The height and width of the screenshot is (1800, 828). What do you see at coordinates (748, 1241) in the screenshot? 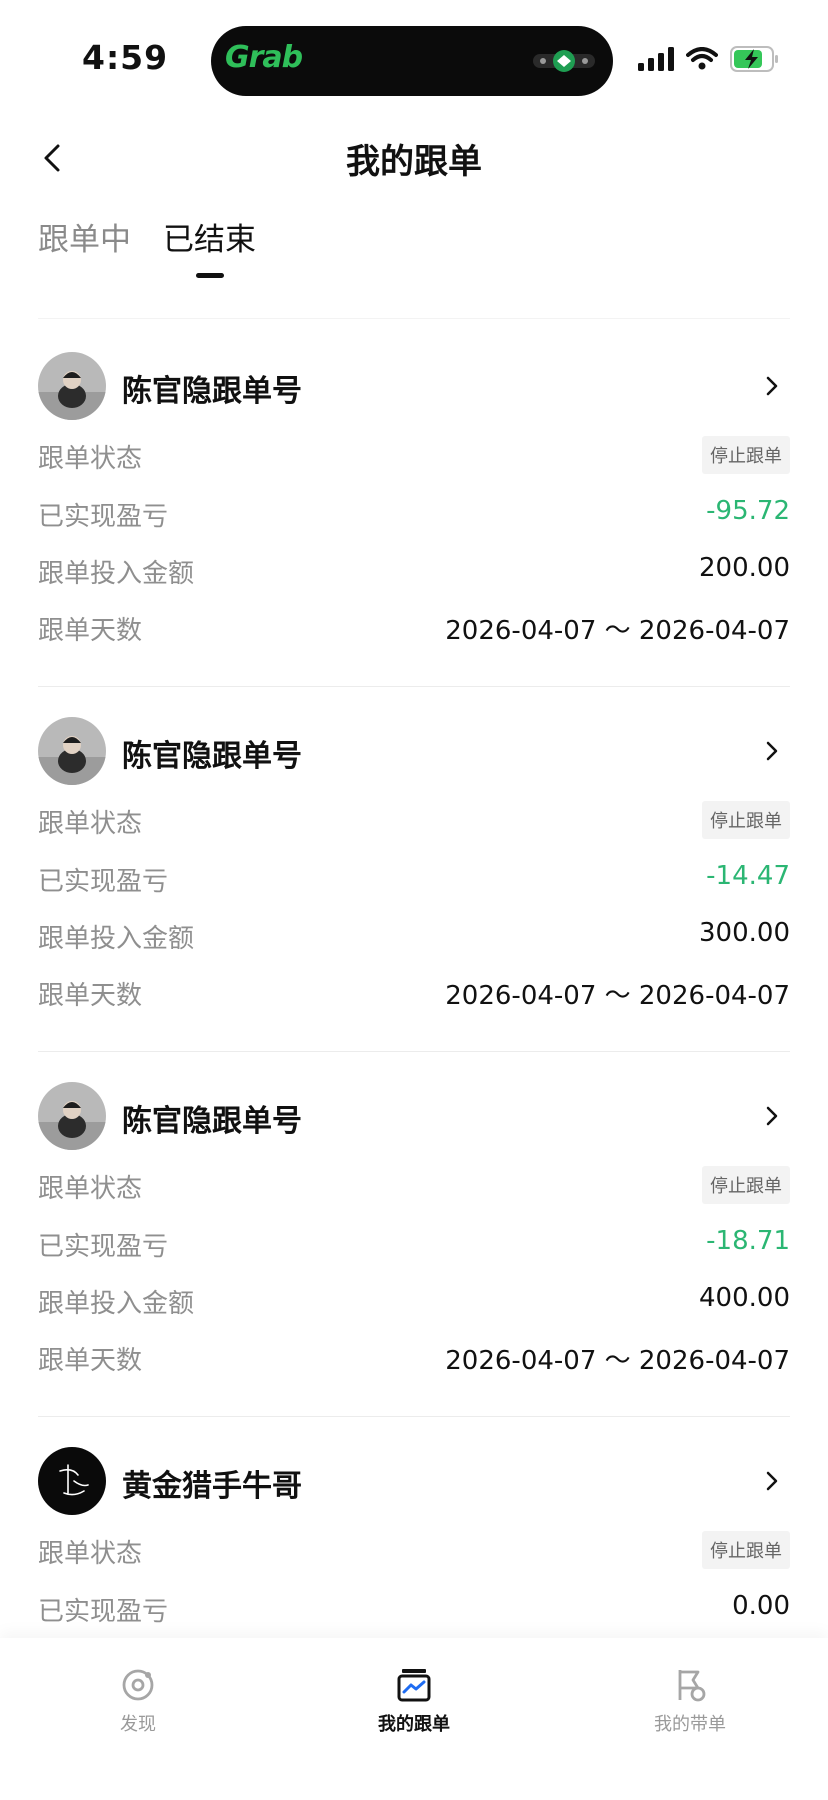
I see `pnl-value: -18.71` at bounding box center [748, 1241].